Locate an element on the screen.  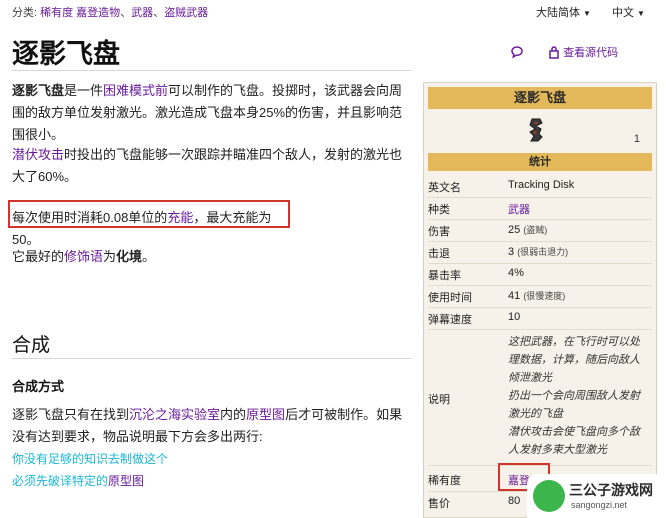
charge-highlight-box is located at coordinates (149, 214).